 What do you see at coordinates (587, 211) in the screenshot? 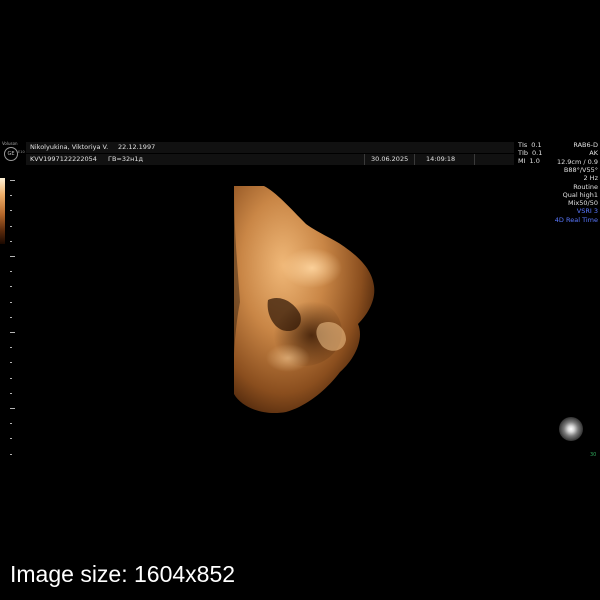
I see `scan-parameter: VSRI 3` at bounding box center [587, 211].